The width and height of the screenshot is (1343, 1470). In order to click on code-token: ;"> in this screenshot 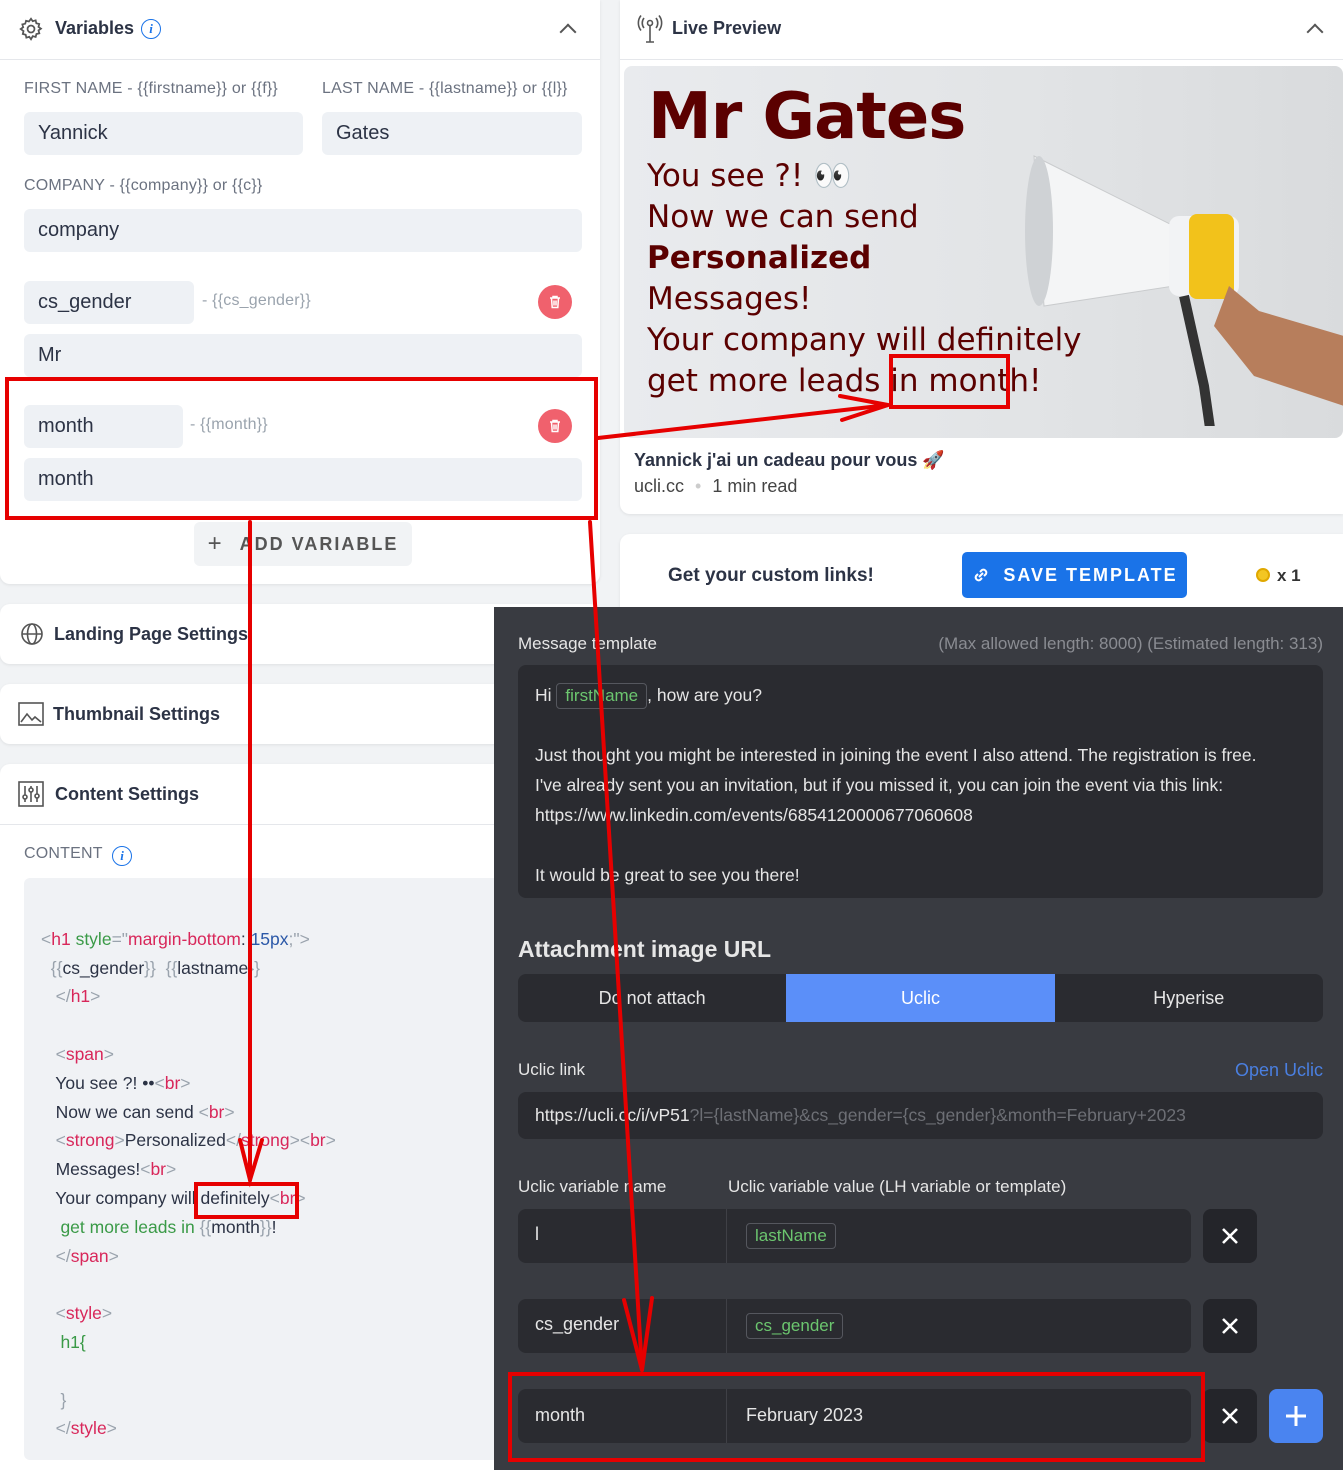, I will do `click(299, 938)`.